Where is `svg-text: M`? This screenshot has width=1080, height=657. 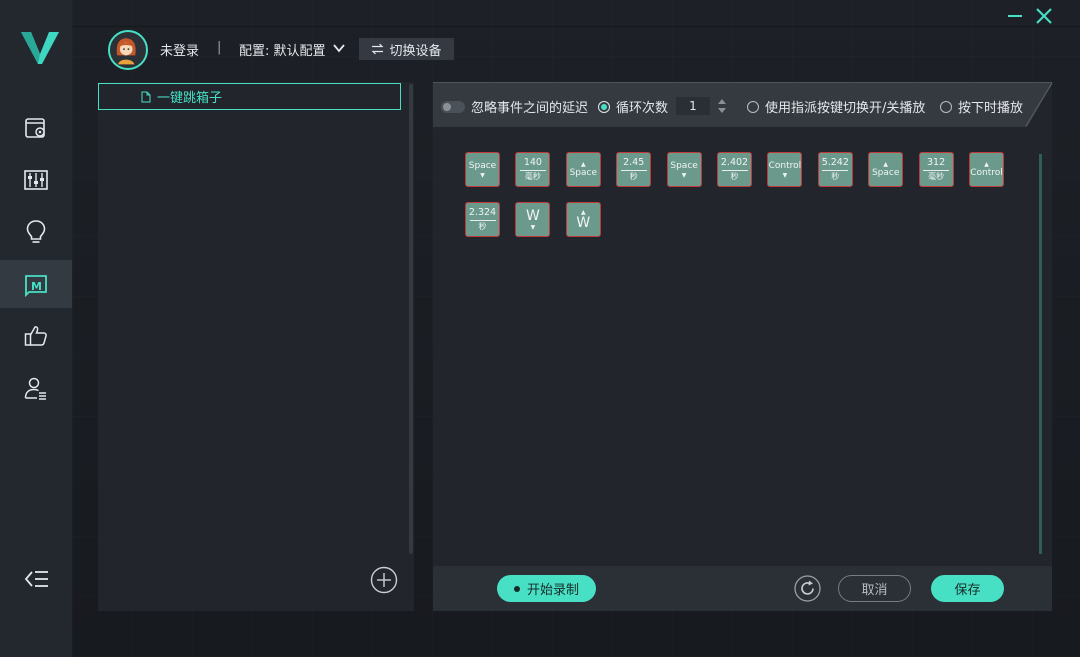
svg-text: M is located at coordinates (36, 286).